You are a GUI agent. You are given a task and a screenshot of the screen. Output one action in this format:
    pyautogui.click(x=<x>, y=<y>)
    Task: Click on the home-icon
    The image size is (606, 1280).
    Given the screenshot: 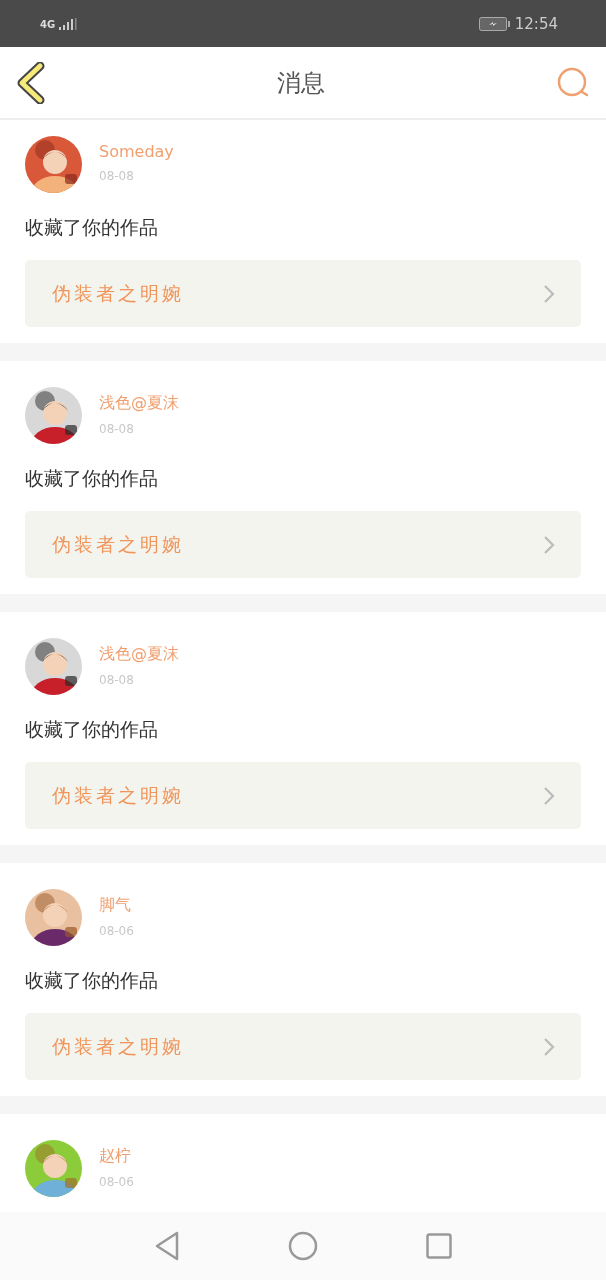 What is the action you would take?
    pyautogui.click(x=303, y=1246)
    